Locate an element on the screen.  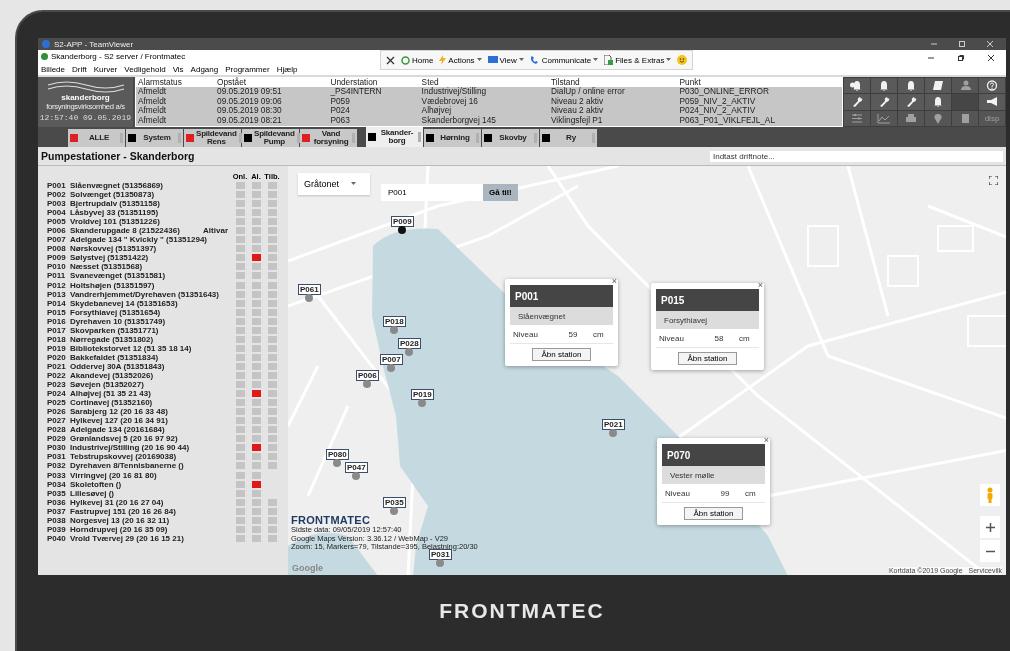
station-name: Dyrehaven 8/Tennisbanerne () is located at coordinates (149, 466).